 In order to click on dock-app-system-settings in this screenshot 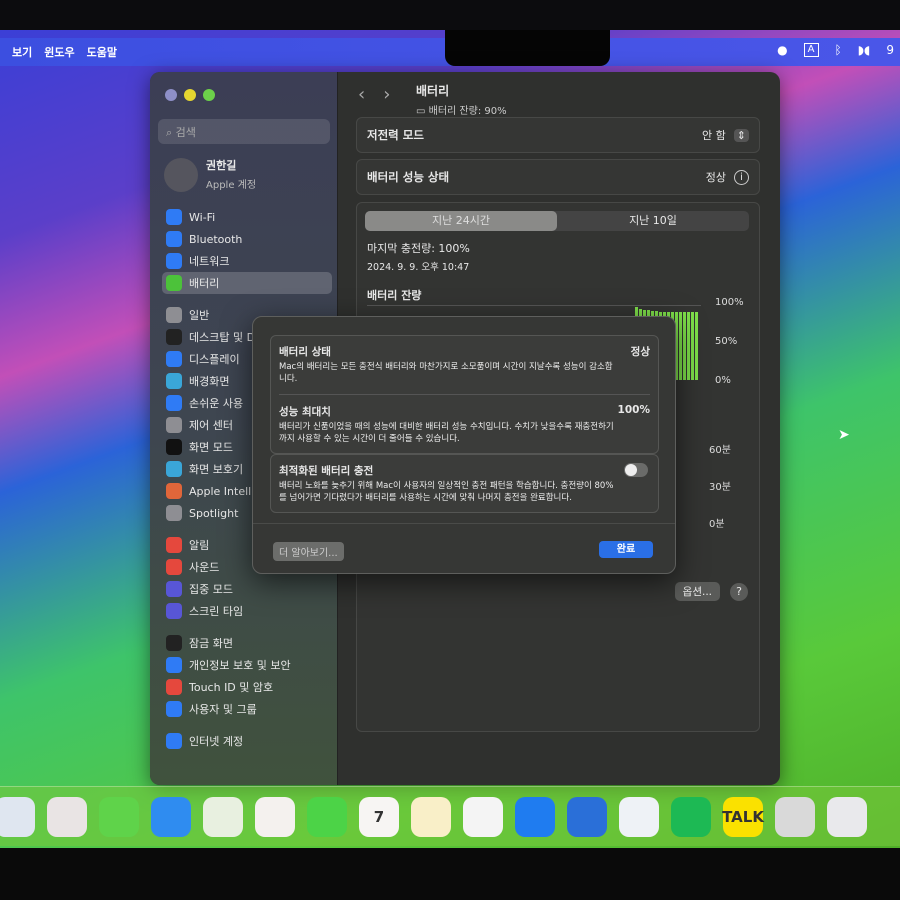, I will do `click(795, 816)`.